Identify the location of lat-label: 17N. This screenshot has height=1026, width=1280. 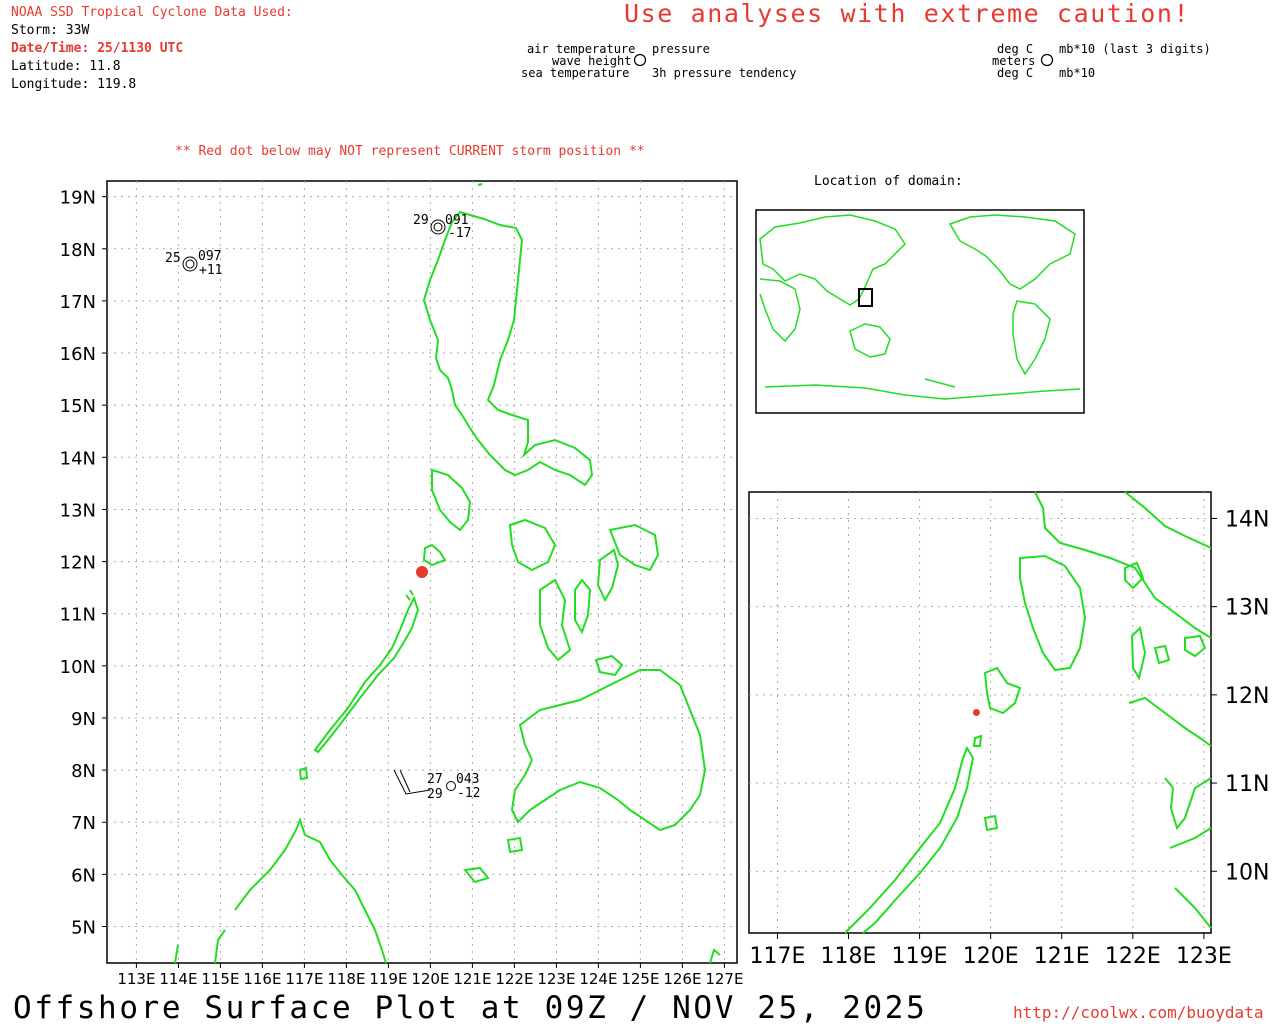
(78, 302).